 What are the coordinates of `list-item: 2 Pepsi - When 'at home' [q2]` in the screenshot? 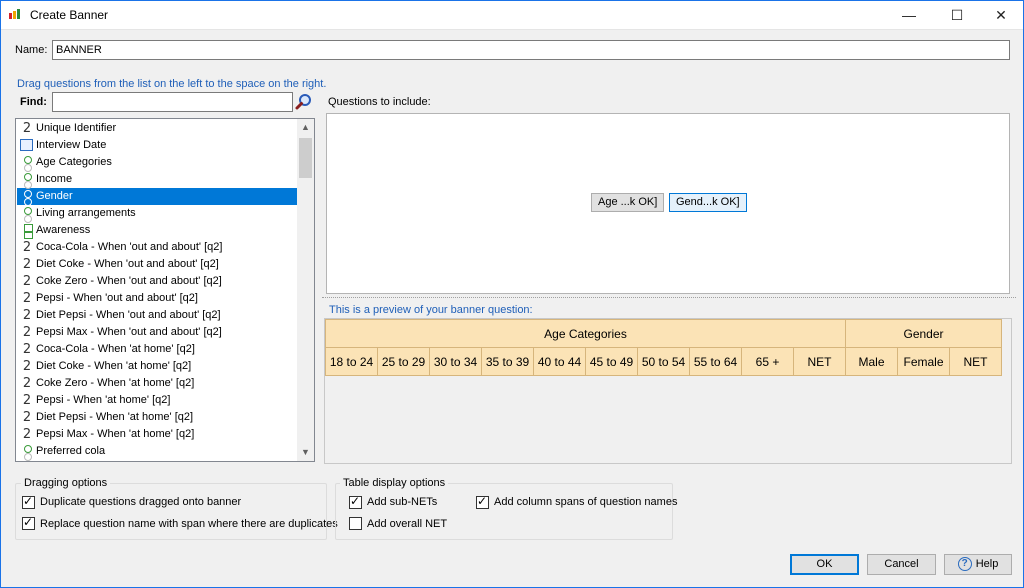 It's located at (157, 400).